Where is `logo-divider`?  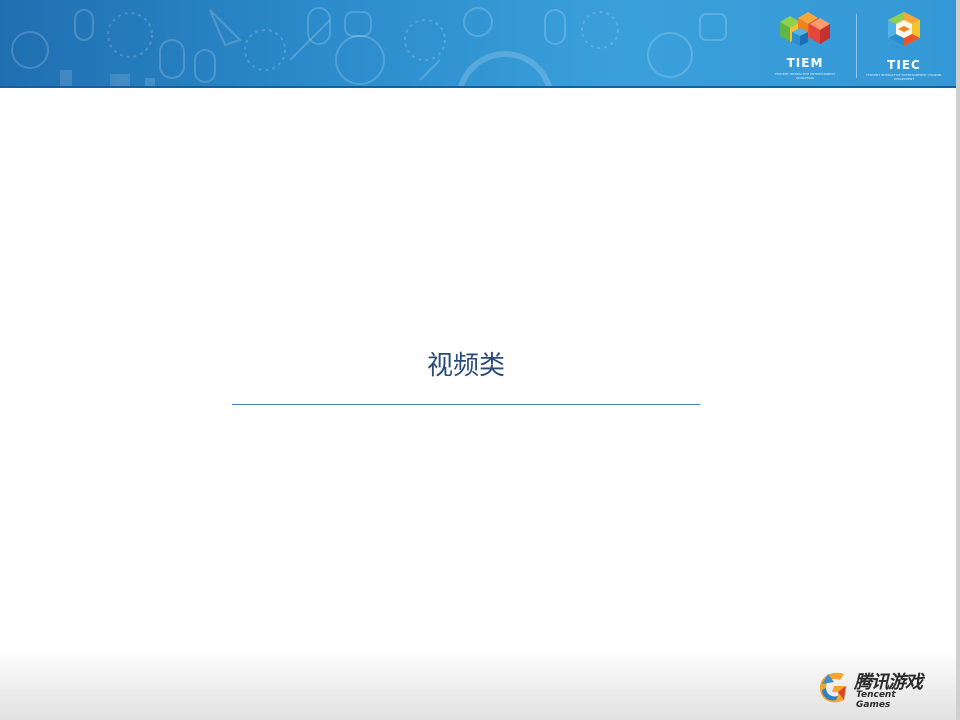
logo-divider is located at coordinates (856, 46).